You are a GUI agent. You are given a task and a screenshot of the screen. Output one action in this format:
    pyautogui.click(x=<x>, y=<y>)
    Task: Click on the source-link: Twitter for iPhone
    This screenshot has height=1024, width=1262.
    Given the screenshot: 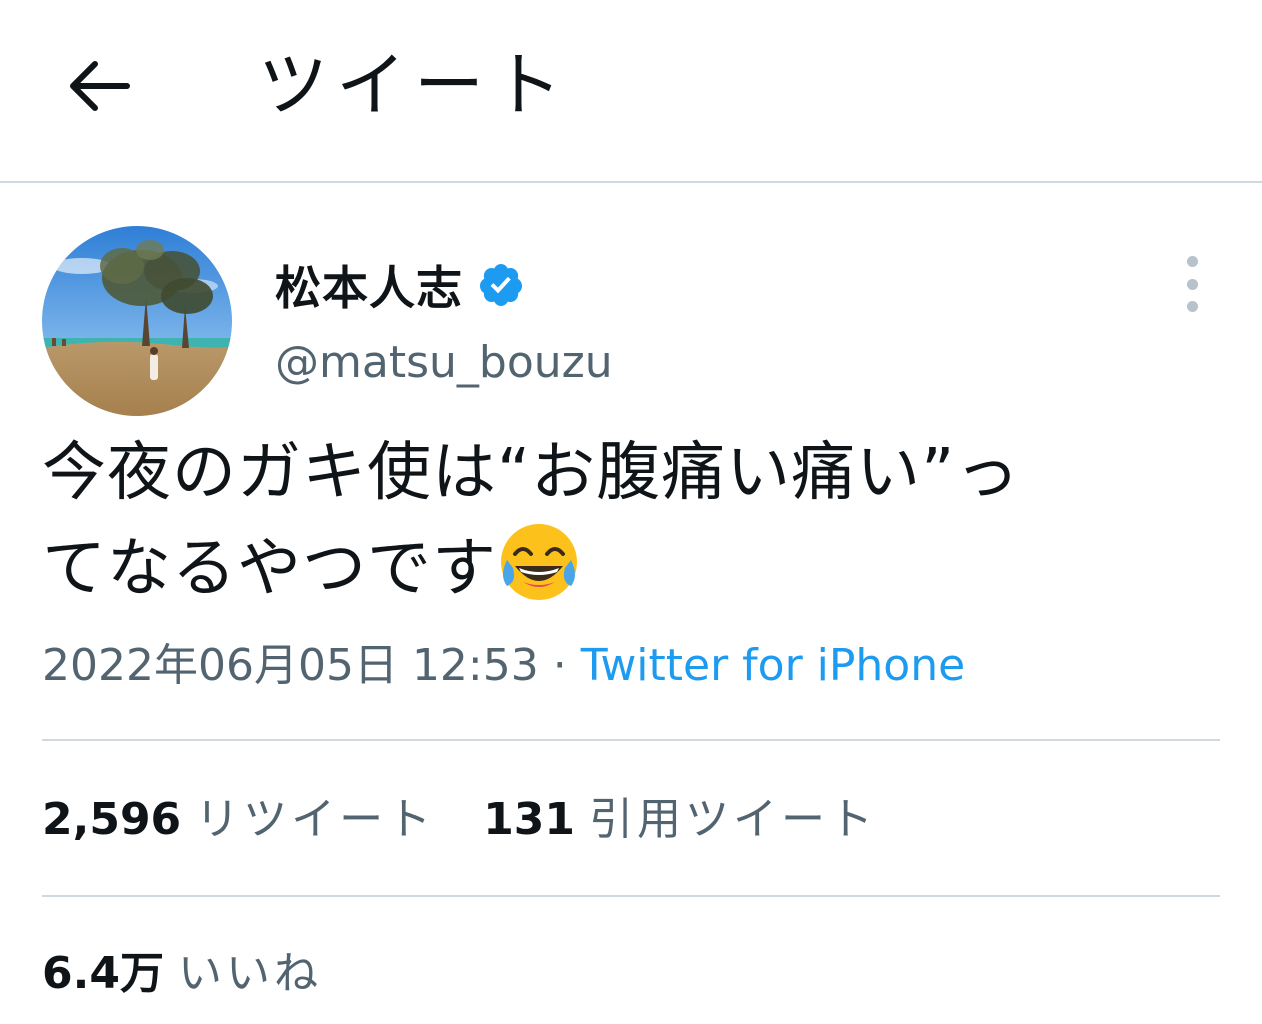 What is the action you would take?
    pyautogui.click(x=773, y=665)
    